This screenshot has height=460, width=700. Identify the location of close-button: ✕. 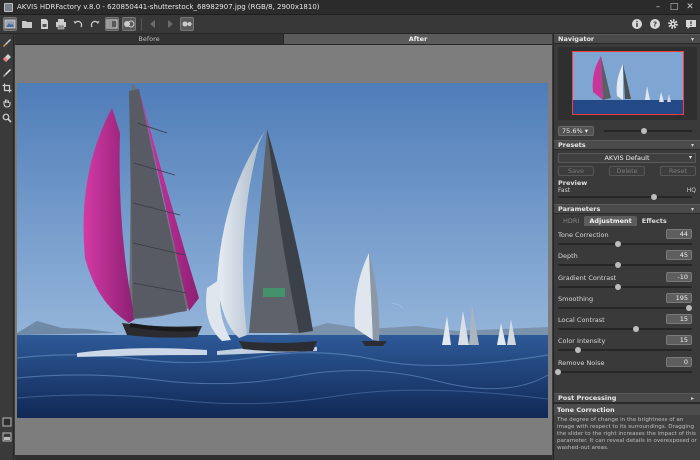
(690, 7).